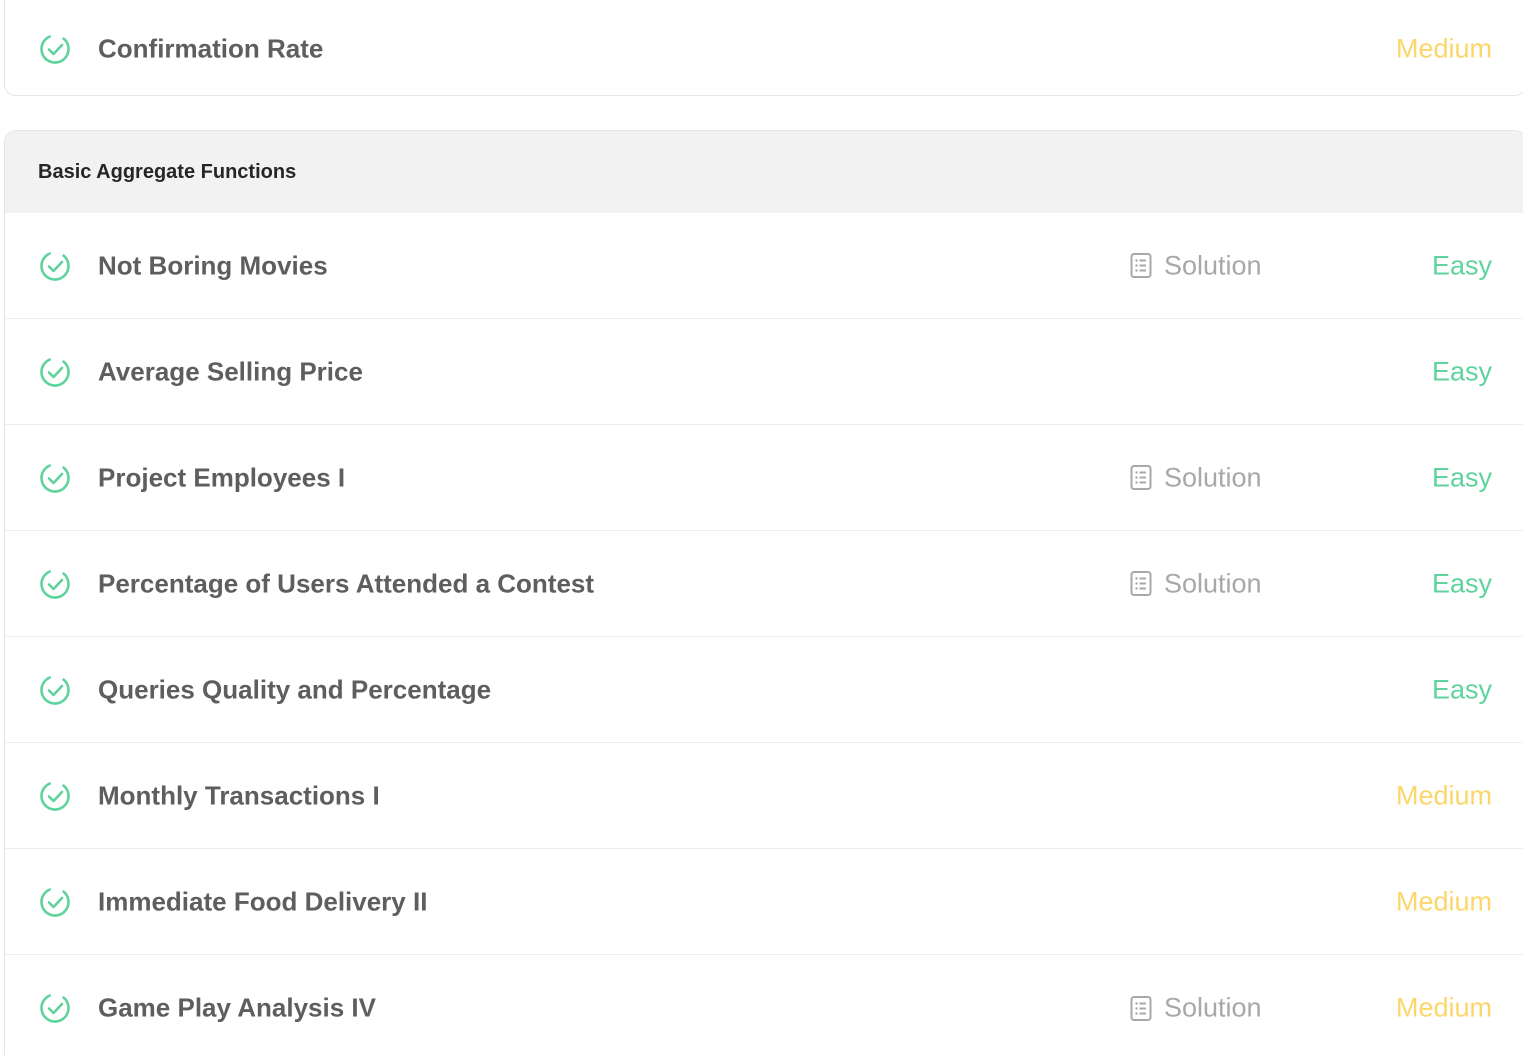 The width and height of the screenshot is (1523, 1055). What do you see at coordinates (167, 171) in the screenshot?
I see `section-title: Basic Aggregate Functions` at bounding box center [167, 171].